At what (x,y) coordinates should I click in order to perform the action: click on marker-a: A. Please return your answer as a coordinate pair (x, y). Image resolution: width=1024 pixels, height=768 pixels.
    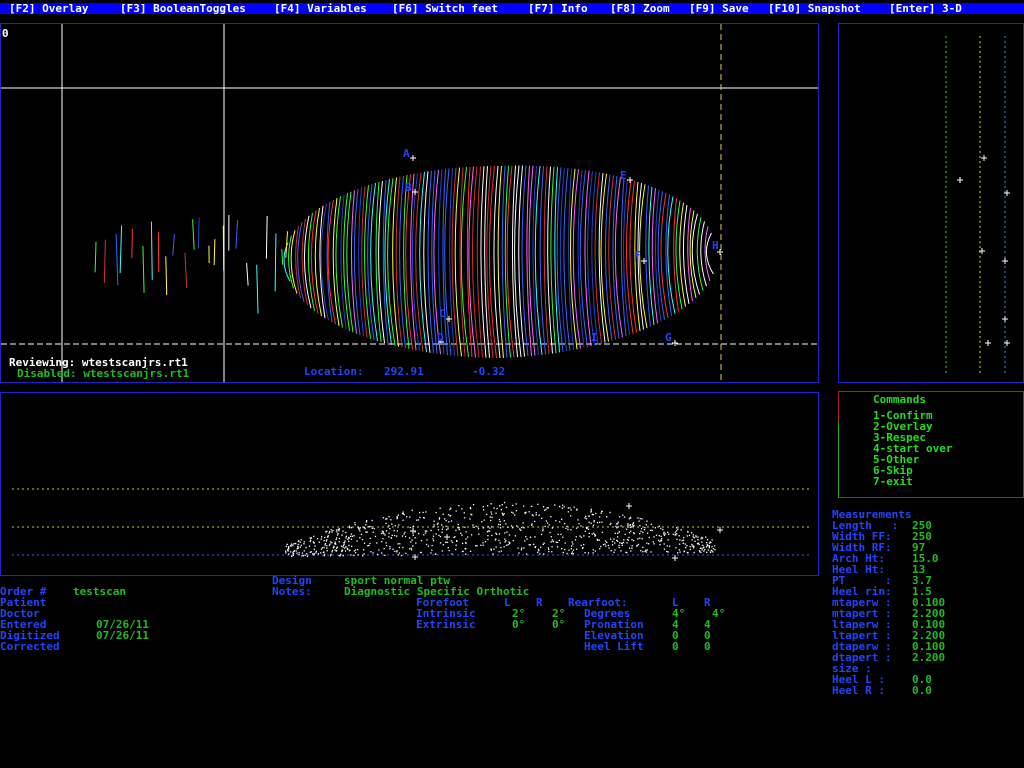
    Looking at the image, I should click on (406, 153).